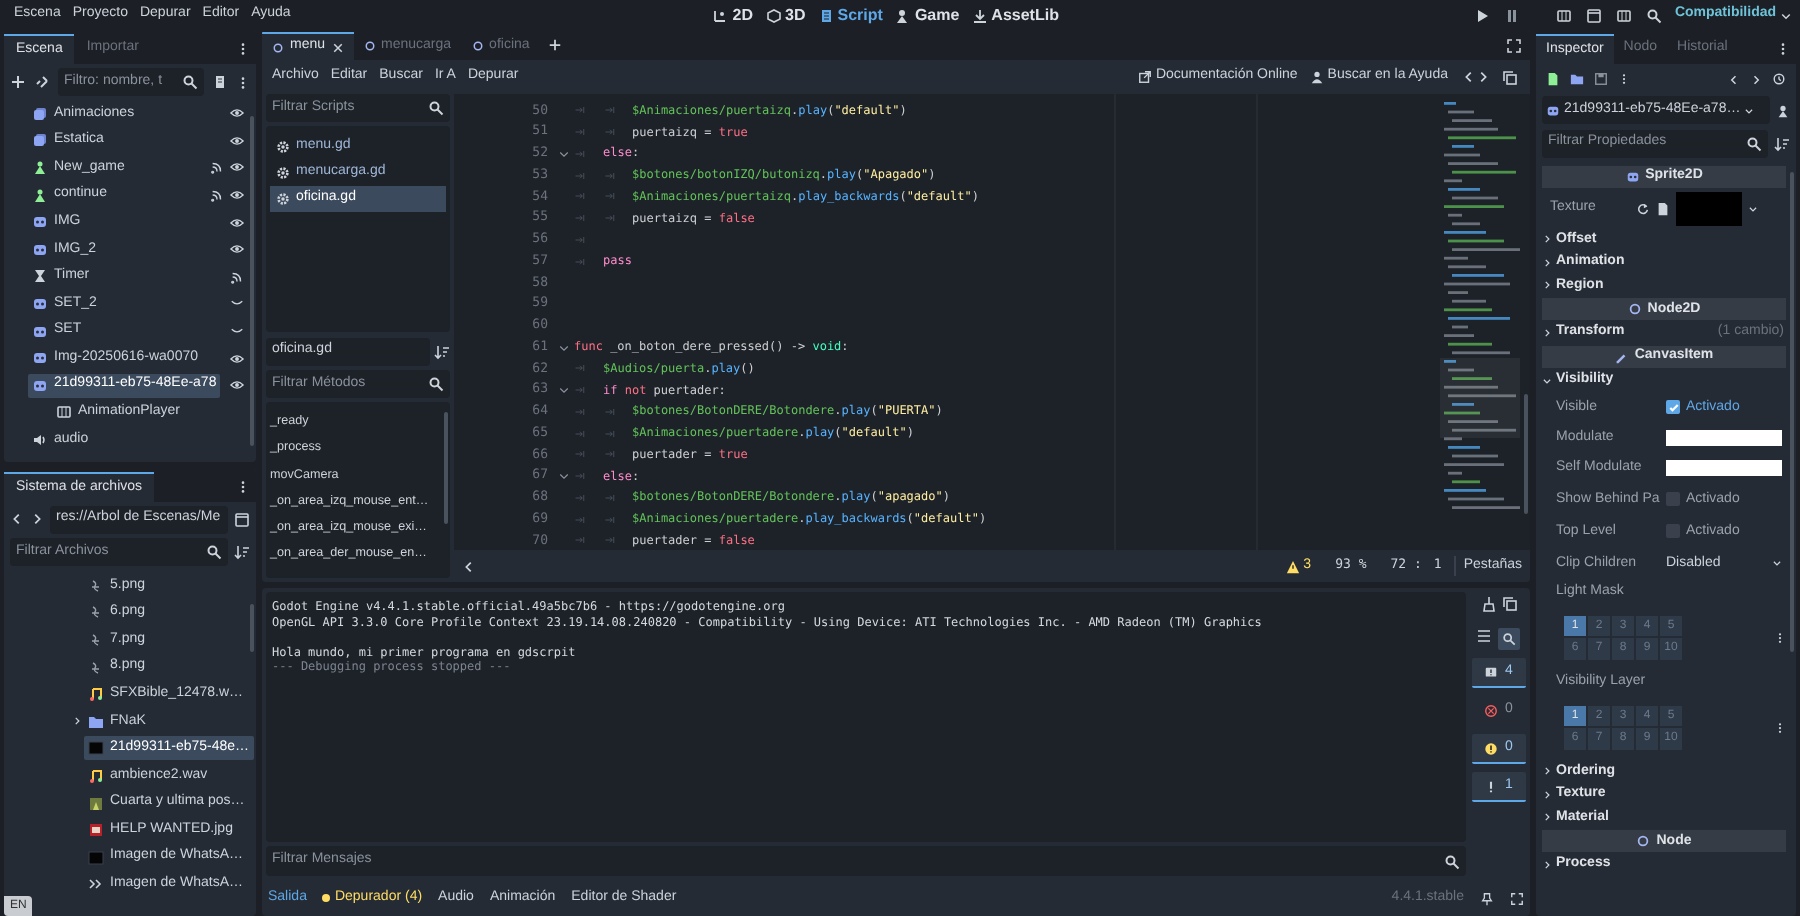 The image size is (1800, 916). I want to click on new-resource-icon, so click(1553, 79).